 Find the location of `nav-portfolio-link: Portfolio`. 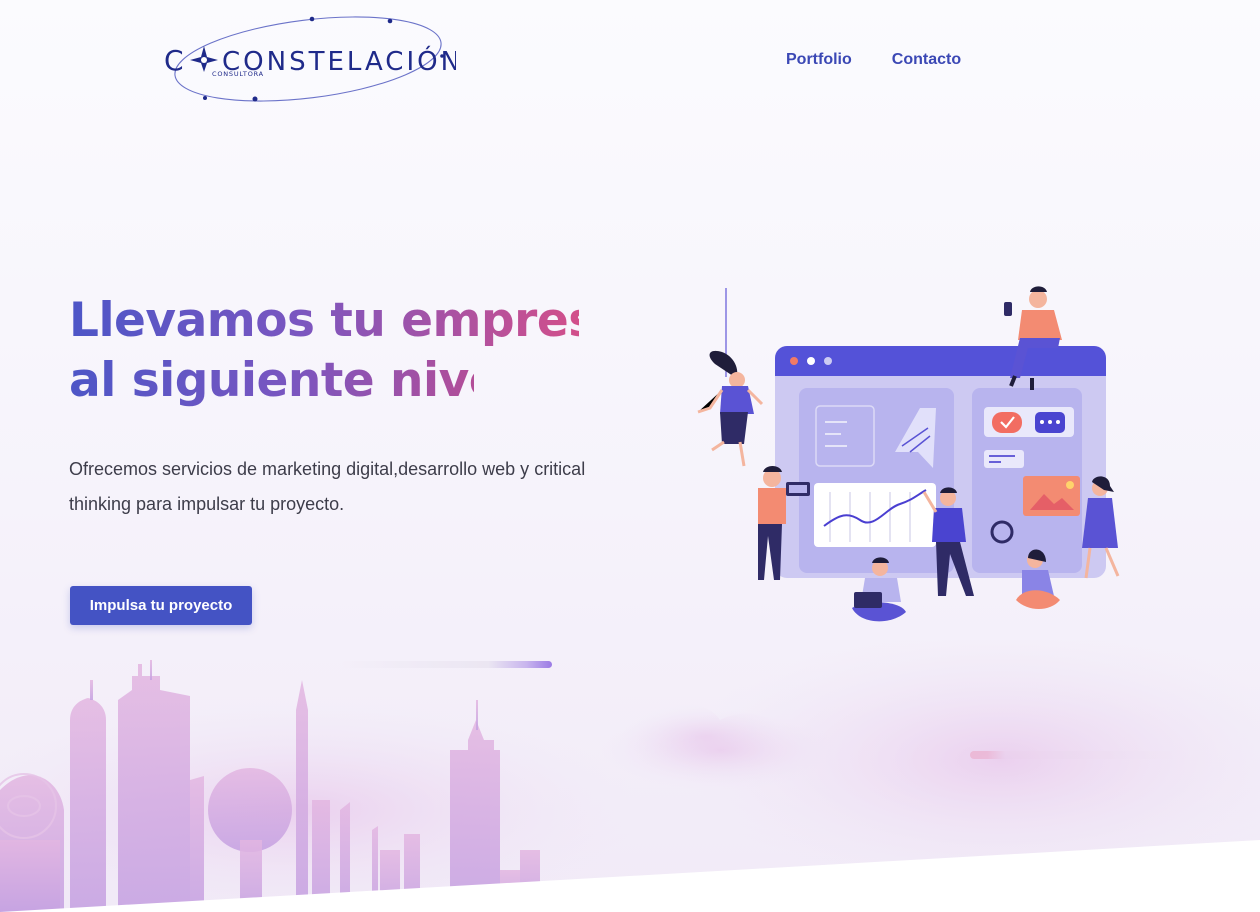

nav-portfolio-link: Portfolio is located at coordinates (819, 60).